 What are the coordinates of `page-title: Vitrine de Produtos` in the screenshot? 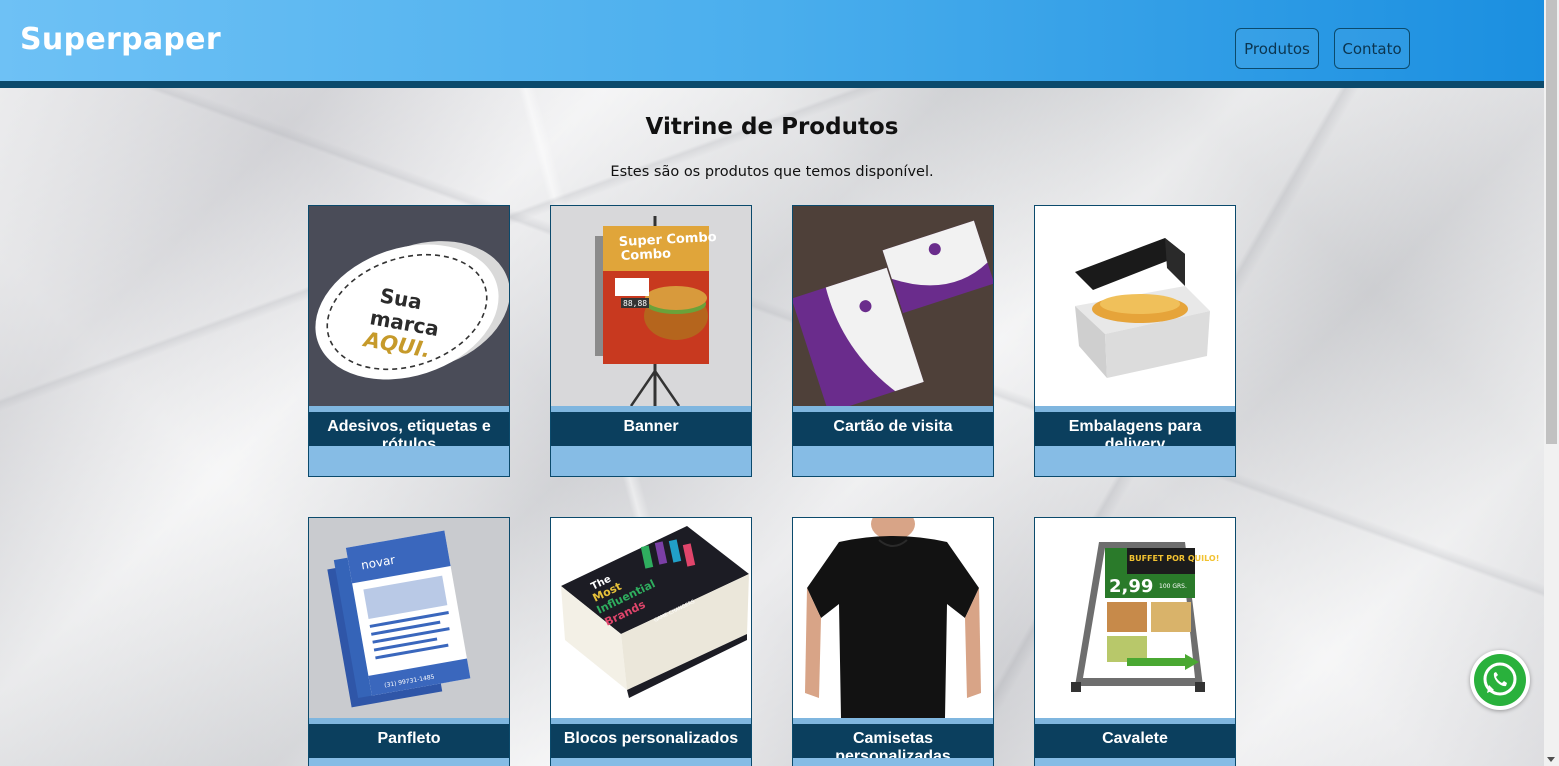 It's located at (772, 127).